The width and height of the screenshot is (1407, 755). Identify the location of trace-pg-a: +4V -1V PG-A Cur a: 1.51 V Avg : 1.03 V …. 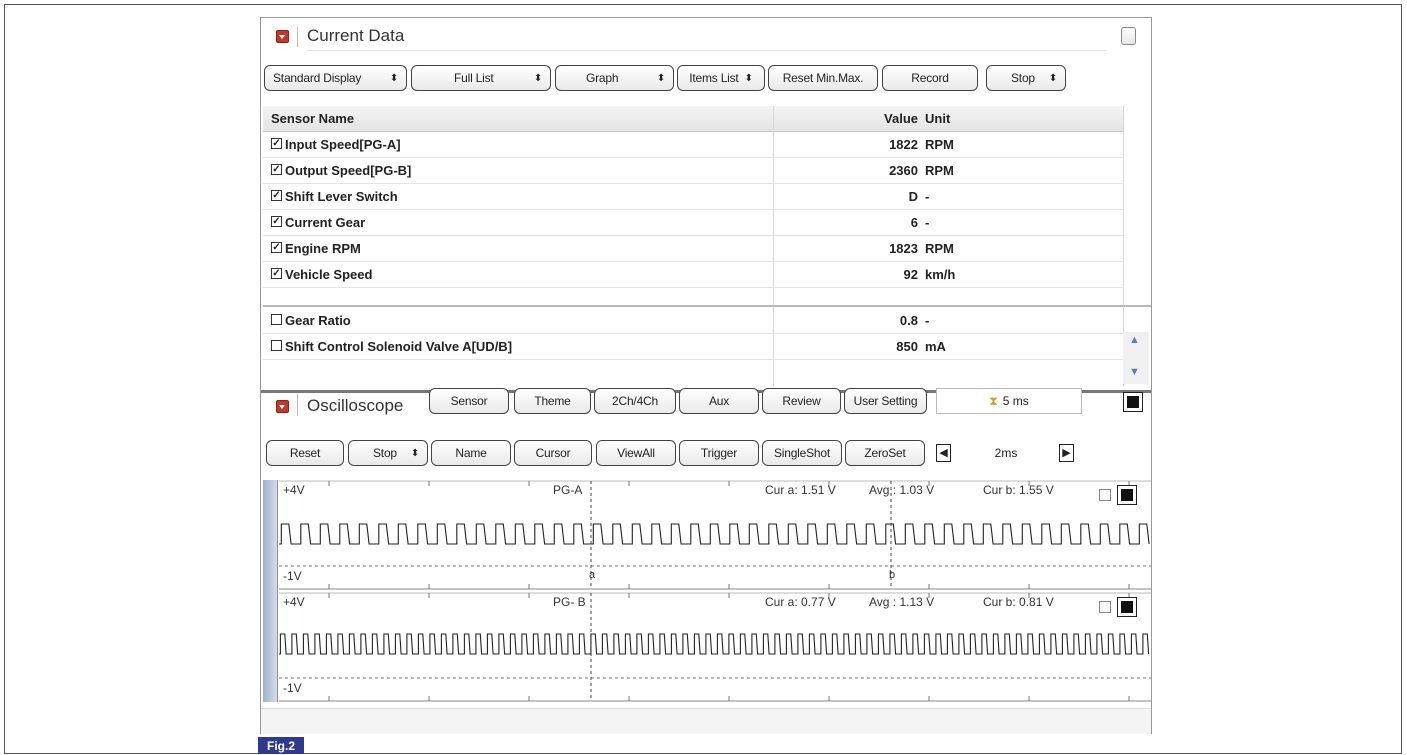
(715, 535).